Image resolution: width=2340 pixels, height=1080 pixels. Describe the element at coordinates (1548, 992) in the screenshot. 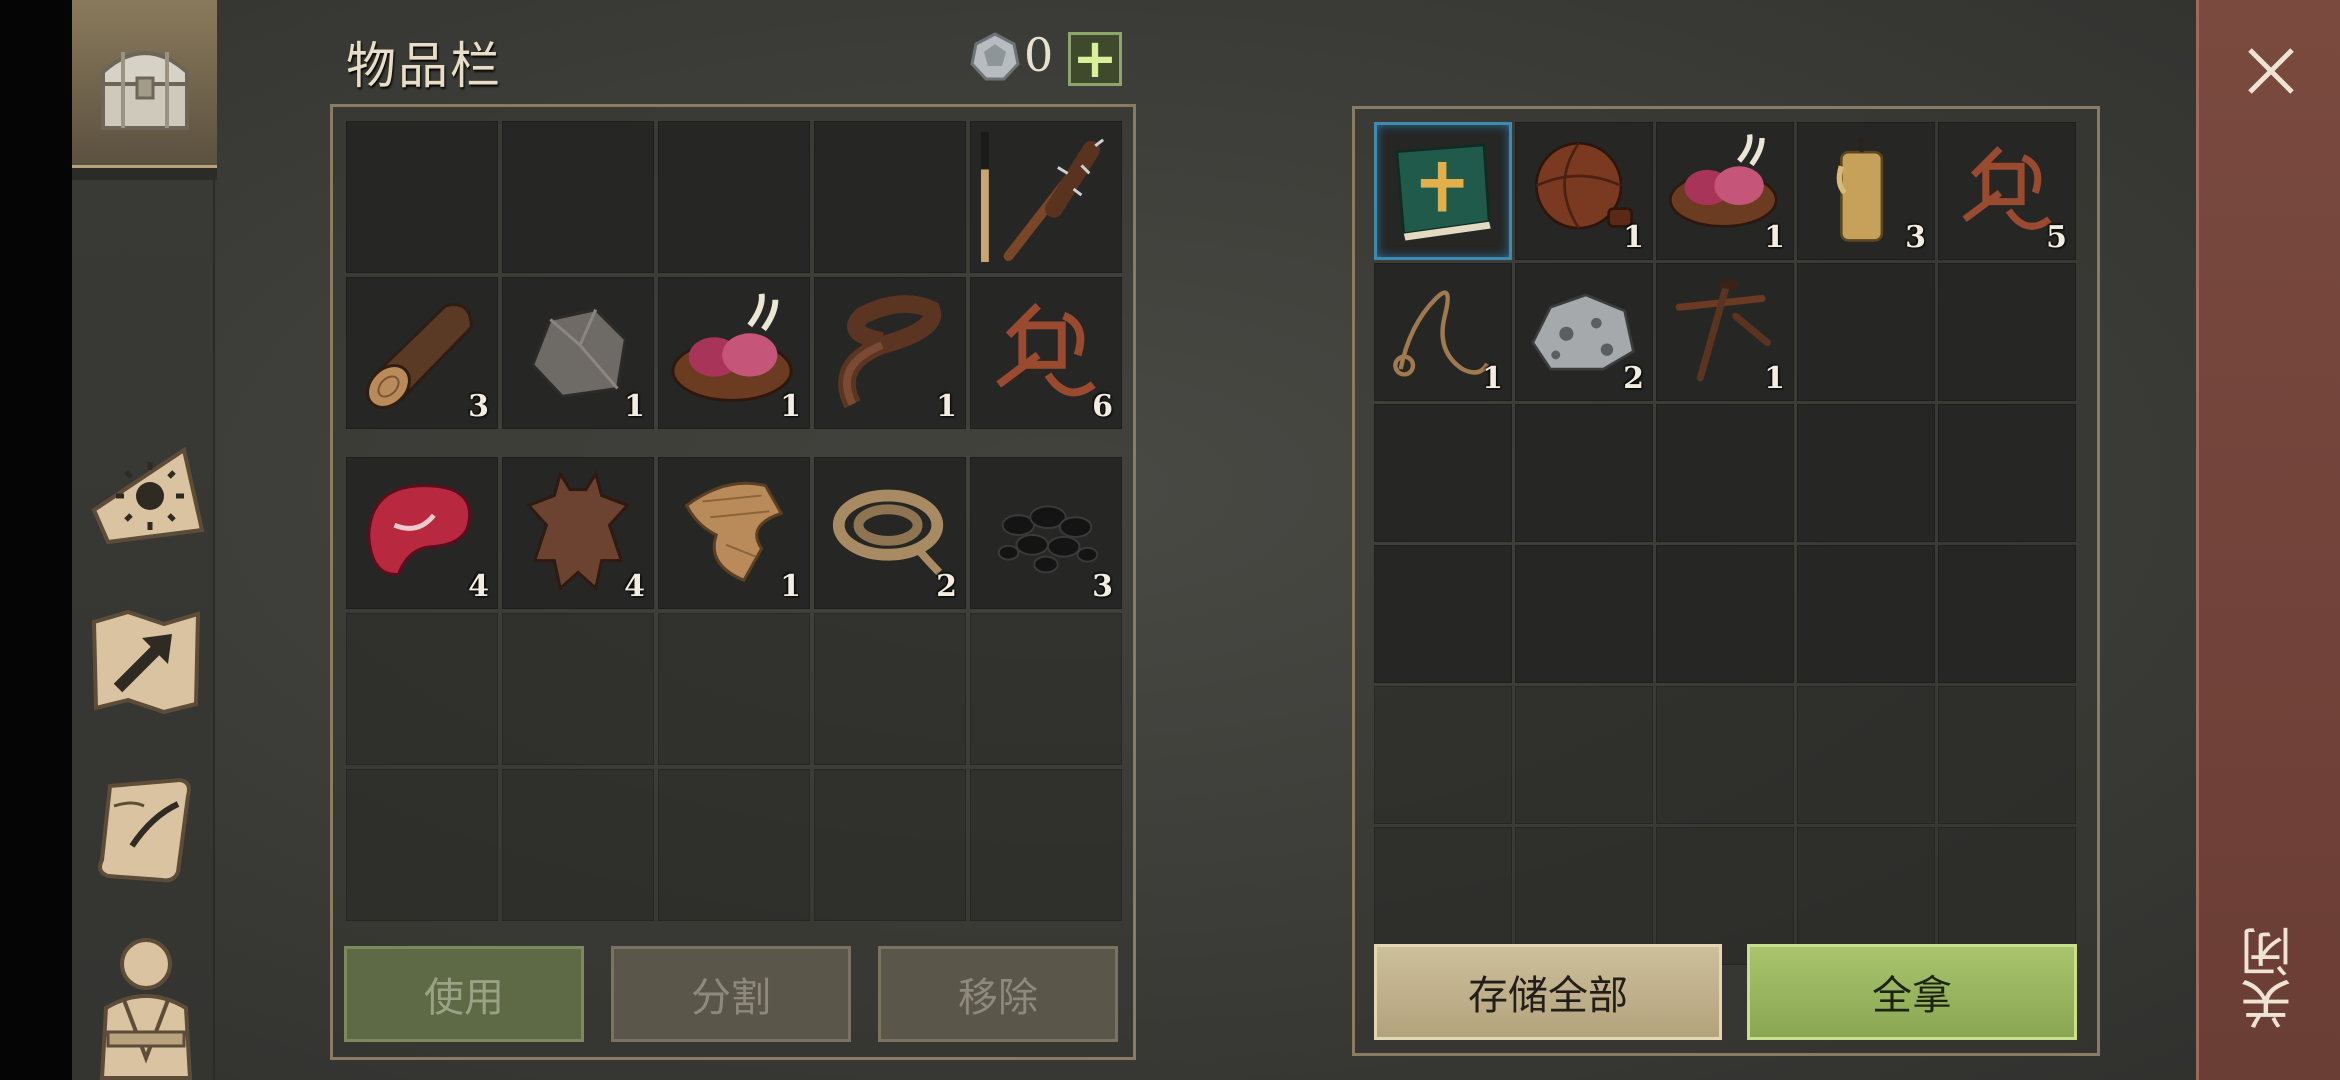

I see `store-all-button: 存储全部` at that location.